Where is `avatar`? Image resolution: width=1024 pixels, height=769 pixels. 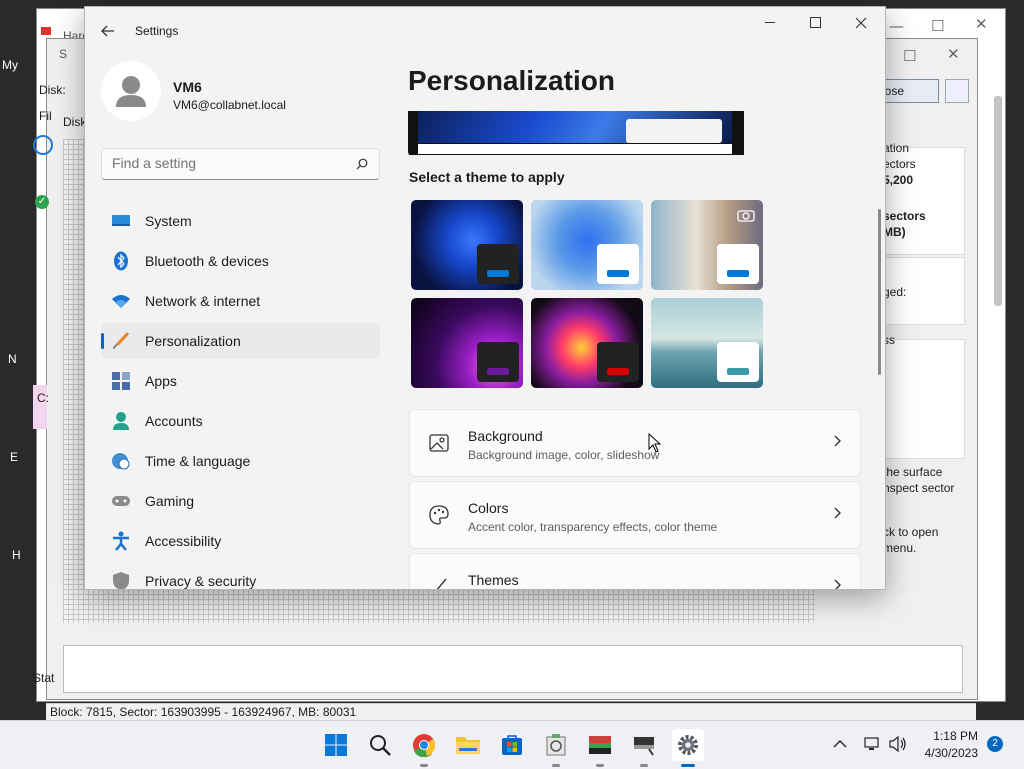
avatar is located at coordinates (131, 91).